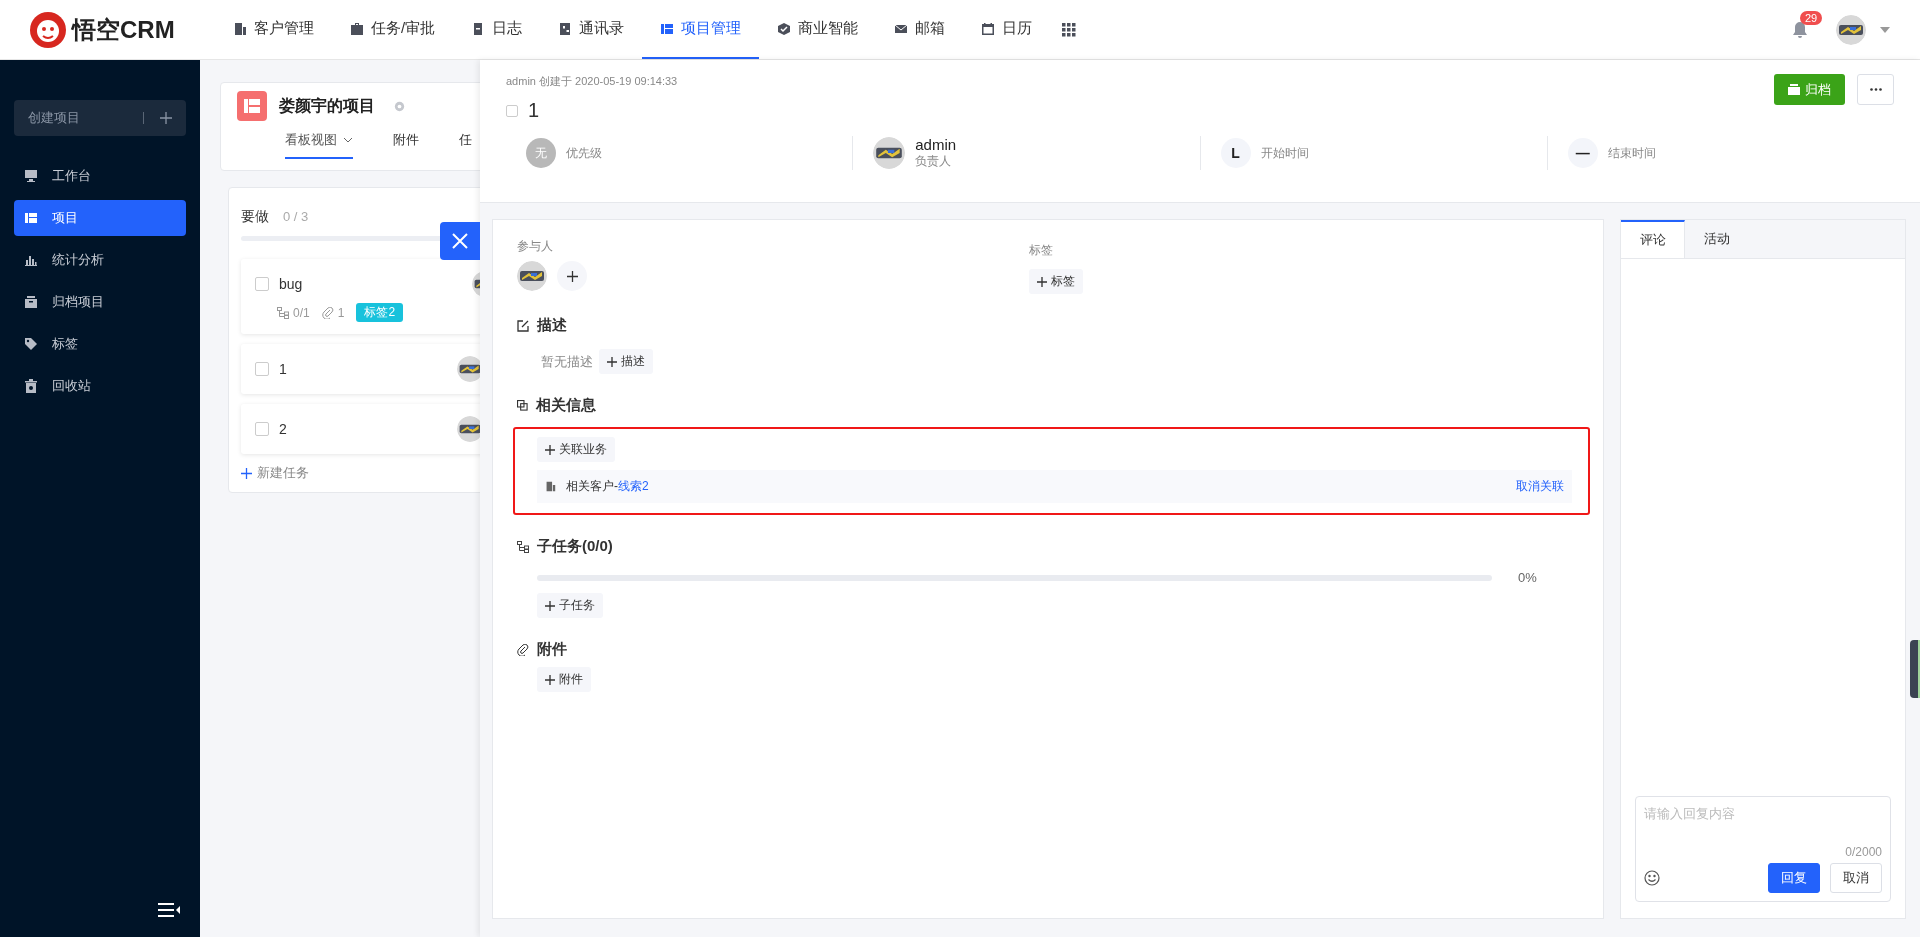  What do you see at coordinates (348, 140) in the screenshot?
I see `chevron-down-icon` at bounding box center [348, 140].